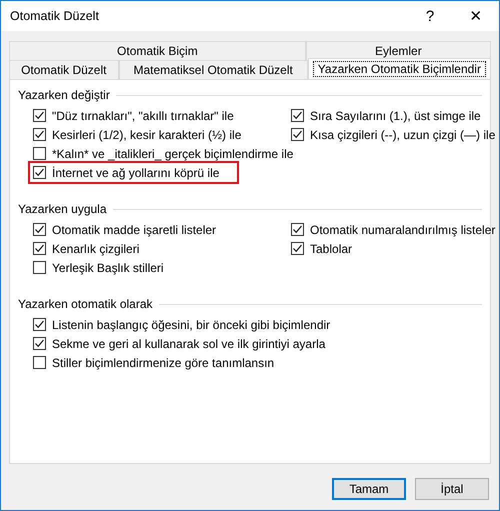 The image size is (500, 511). Describe the element at coordinates (64, 95) in the screenshot. I see `group-title: Yazarken değiştir` at that location.